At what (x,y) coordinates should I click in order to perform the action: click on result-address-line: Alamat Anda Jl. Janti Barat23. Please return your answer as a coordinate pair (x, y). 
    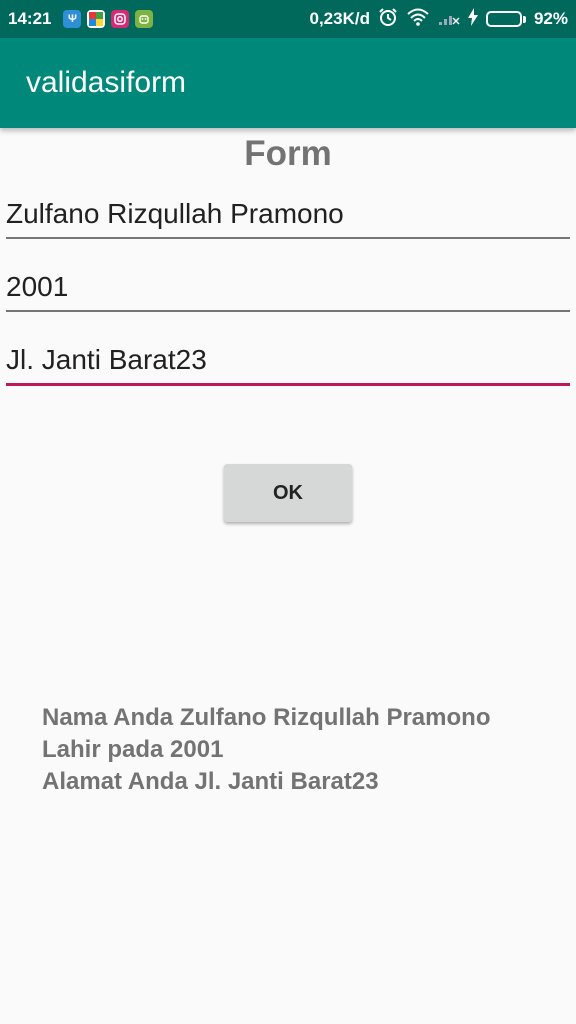
    Looking at the image, I should click on (210, 781).